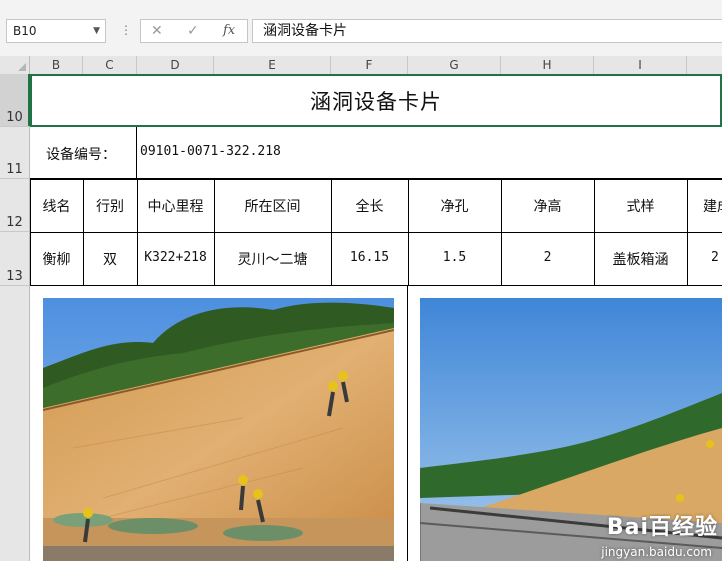  What do you see at coordinates (56, 65) in the screenshot?
I see `column-header-b: B` at bounding box center [56, 65].